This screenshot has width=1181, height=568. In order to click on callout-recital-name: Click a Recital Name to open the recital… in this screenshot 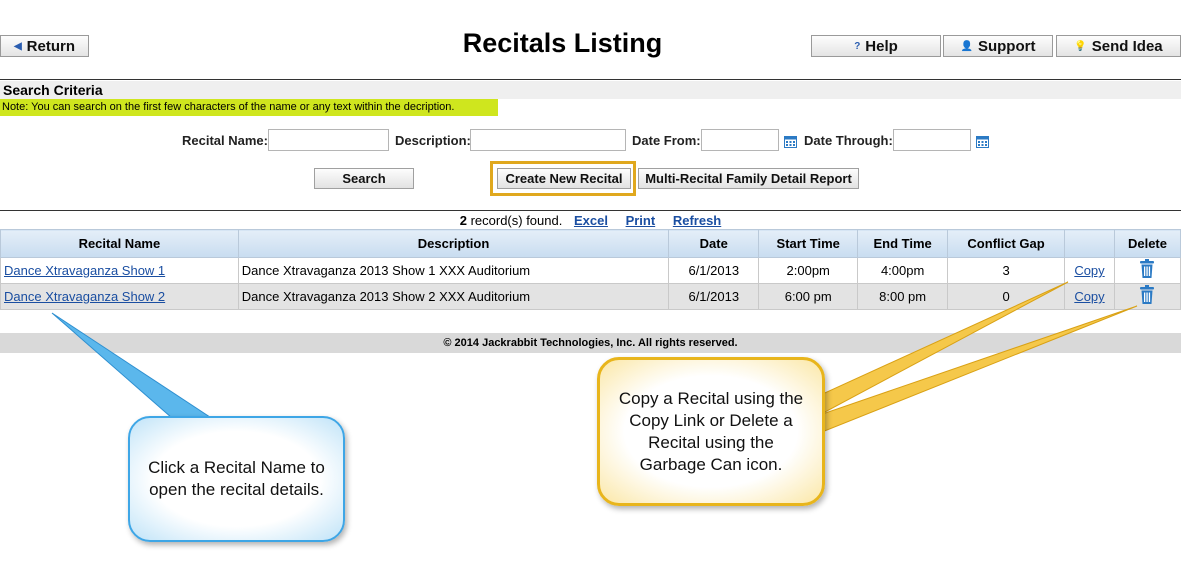, I will do `click(236, 479)`.